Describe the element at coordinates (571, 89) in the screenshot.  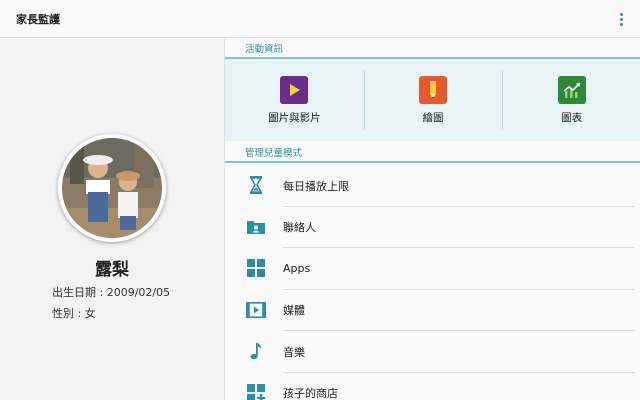
I see `line-chart-icon` at that location.